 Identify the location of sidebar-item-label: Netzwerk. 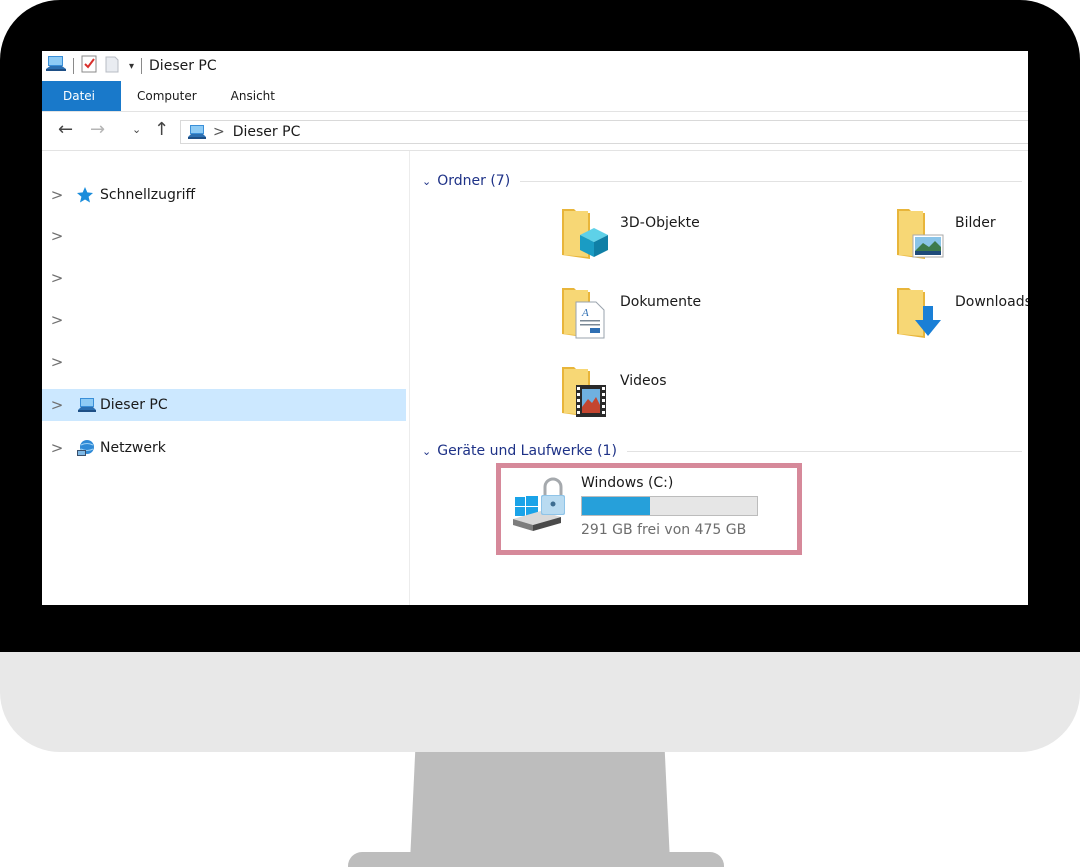
(133, 448).